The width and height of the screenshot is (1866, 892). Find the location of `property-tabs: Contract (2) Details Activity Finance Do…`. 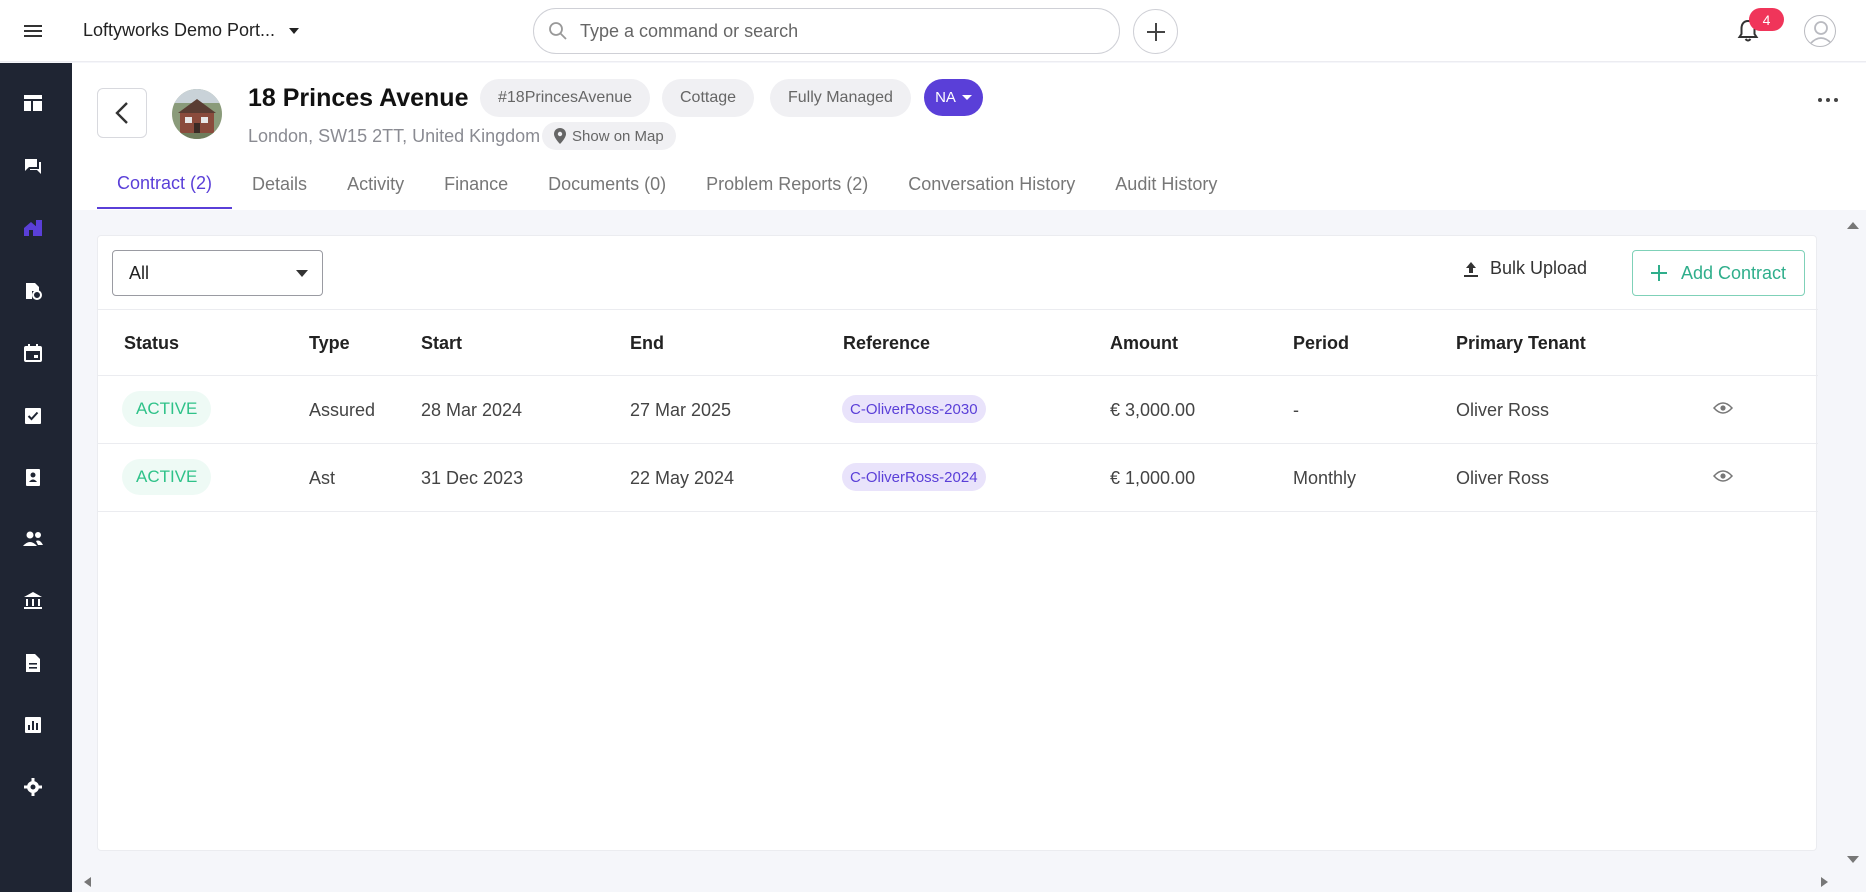

property-tabs: Contract (2) Details Activity Finance Do… is located at coordinates (667, 184).